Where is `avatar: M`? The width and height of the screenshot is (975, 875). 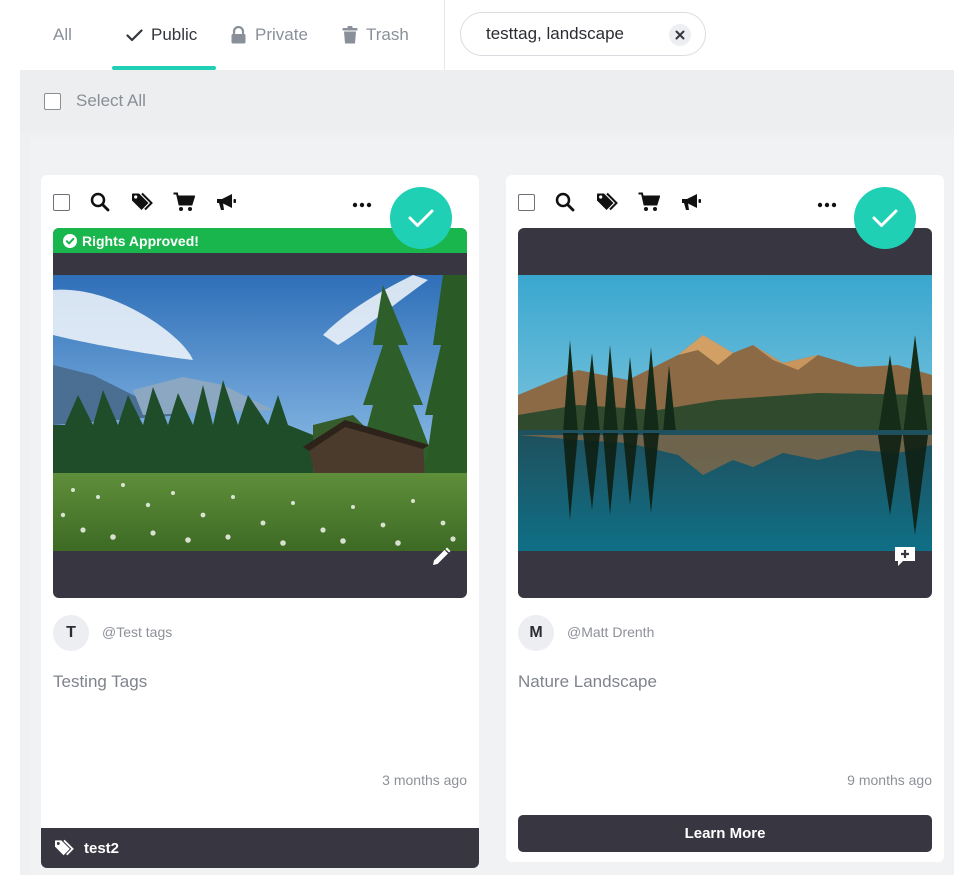
avatar: M is located at coordinates (536, 633).